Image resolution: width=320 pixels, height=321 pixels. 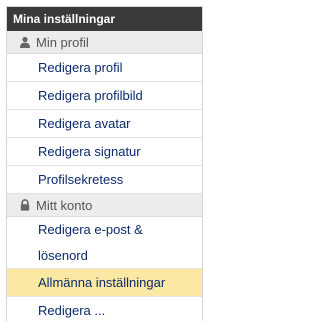 What do you see at coordinates (63, 255) in the screenshot?
I see `menu-item-label-line2: lösenord` at bounding box center [63, 255].